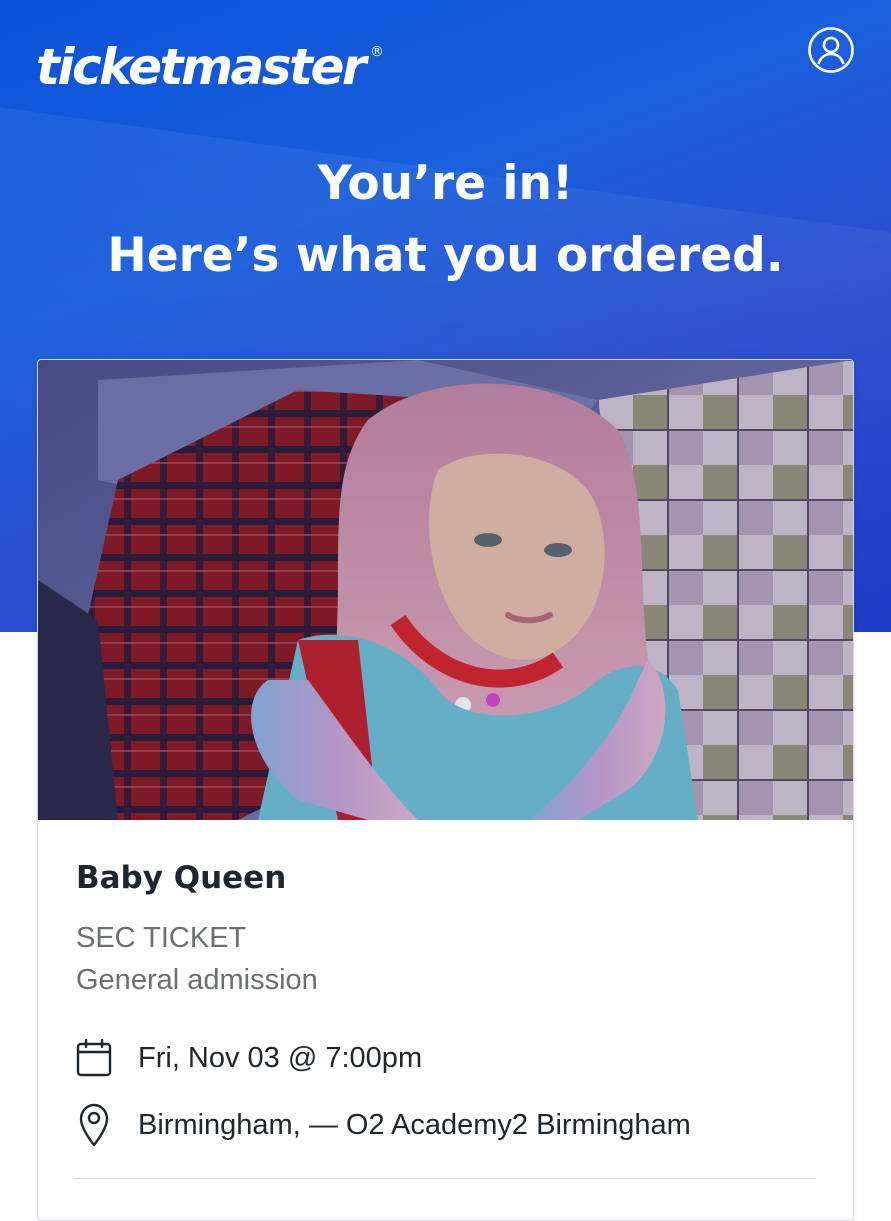 This screenshot has height=1221, width=891. What do you see at coordinates (280, 1057) in the screenshot?
I see `event-date-time: Fri, Nov 03 @ 7:00pm` at bounding box center [280, 1057].